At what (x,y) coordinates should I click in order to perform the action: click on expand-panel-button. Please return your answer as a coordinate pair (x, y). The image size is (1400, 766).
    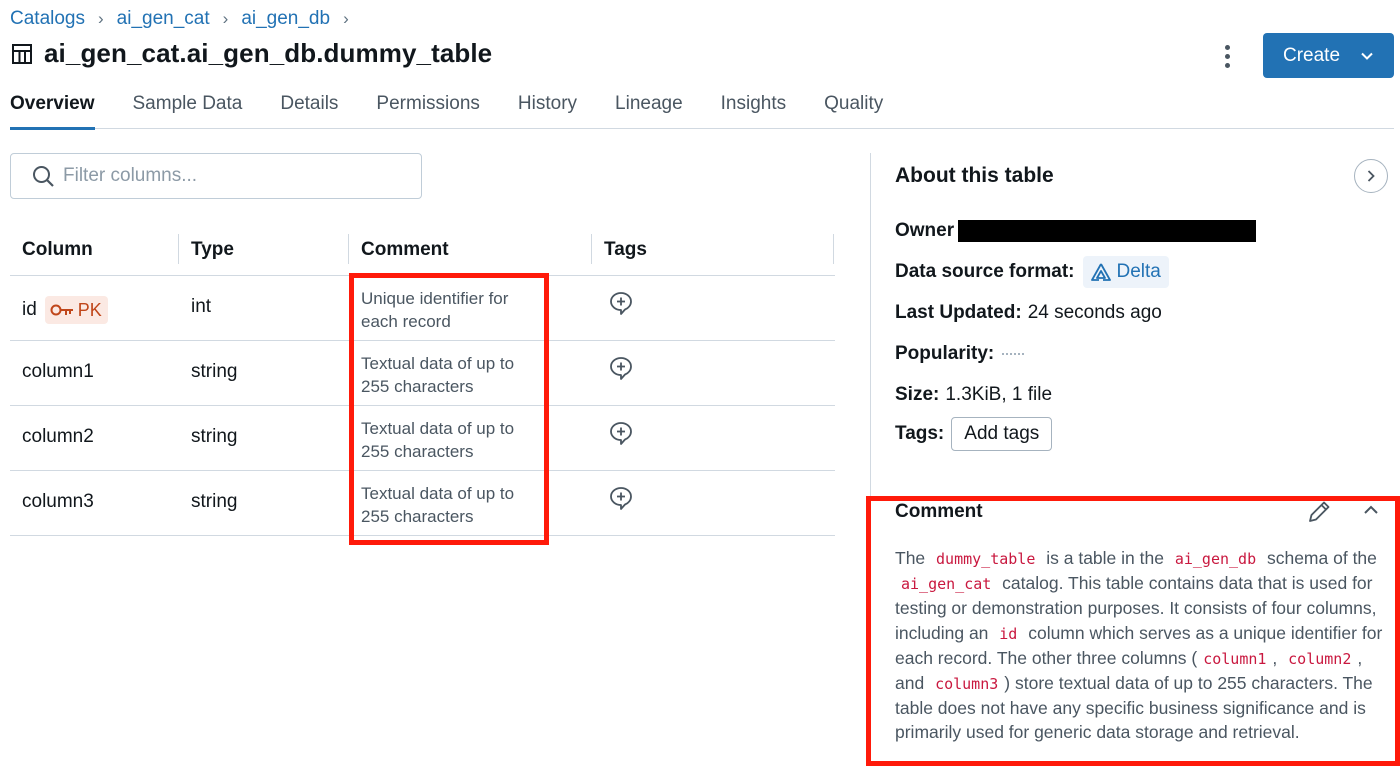
    Looking at the image, I should click on (1371, 176).